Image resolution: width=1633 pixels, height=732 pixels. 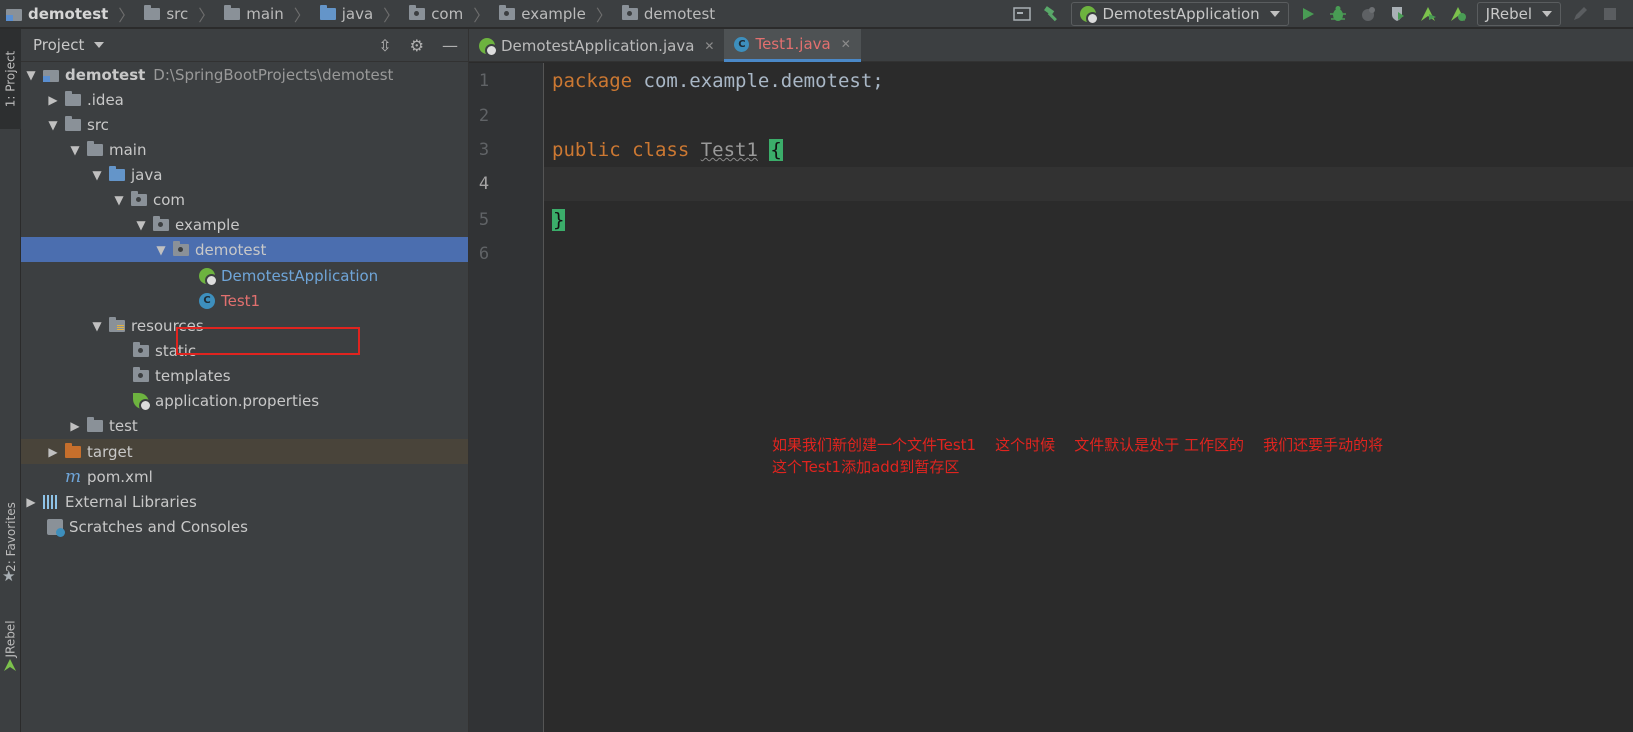 What do you see at coordinates (384, 45) in the screenshot?
I see `collapse-all-icon: ⇳` at bounding box center [384, 45].